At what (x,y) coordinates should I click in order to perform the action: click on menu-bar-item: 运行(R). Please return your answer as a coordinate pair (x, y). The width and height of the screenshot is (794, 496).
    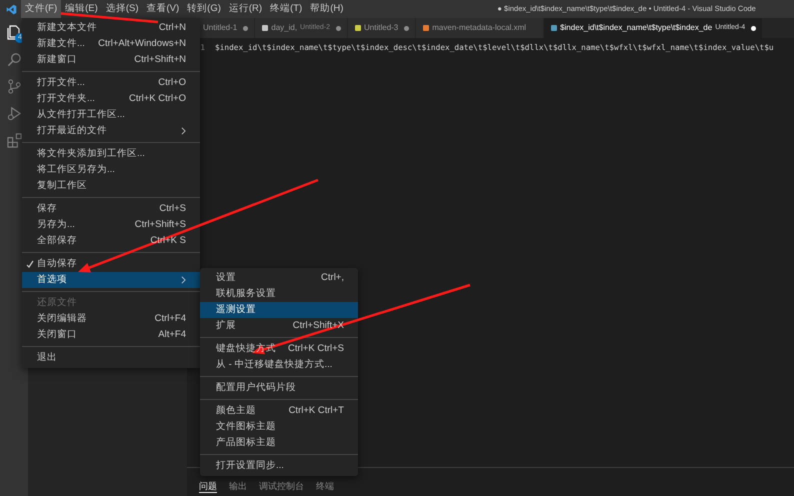
    Looking at the image, I should click on (245, 9).